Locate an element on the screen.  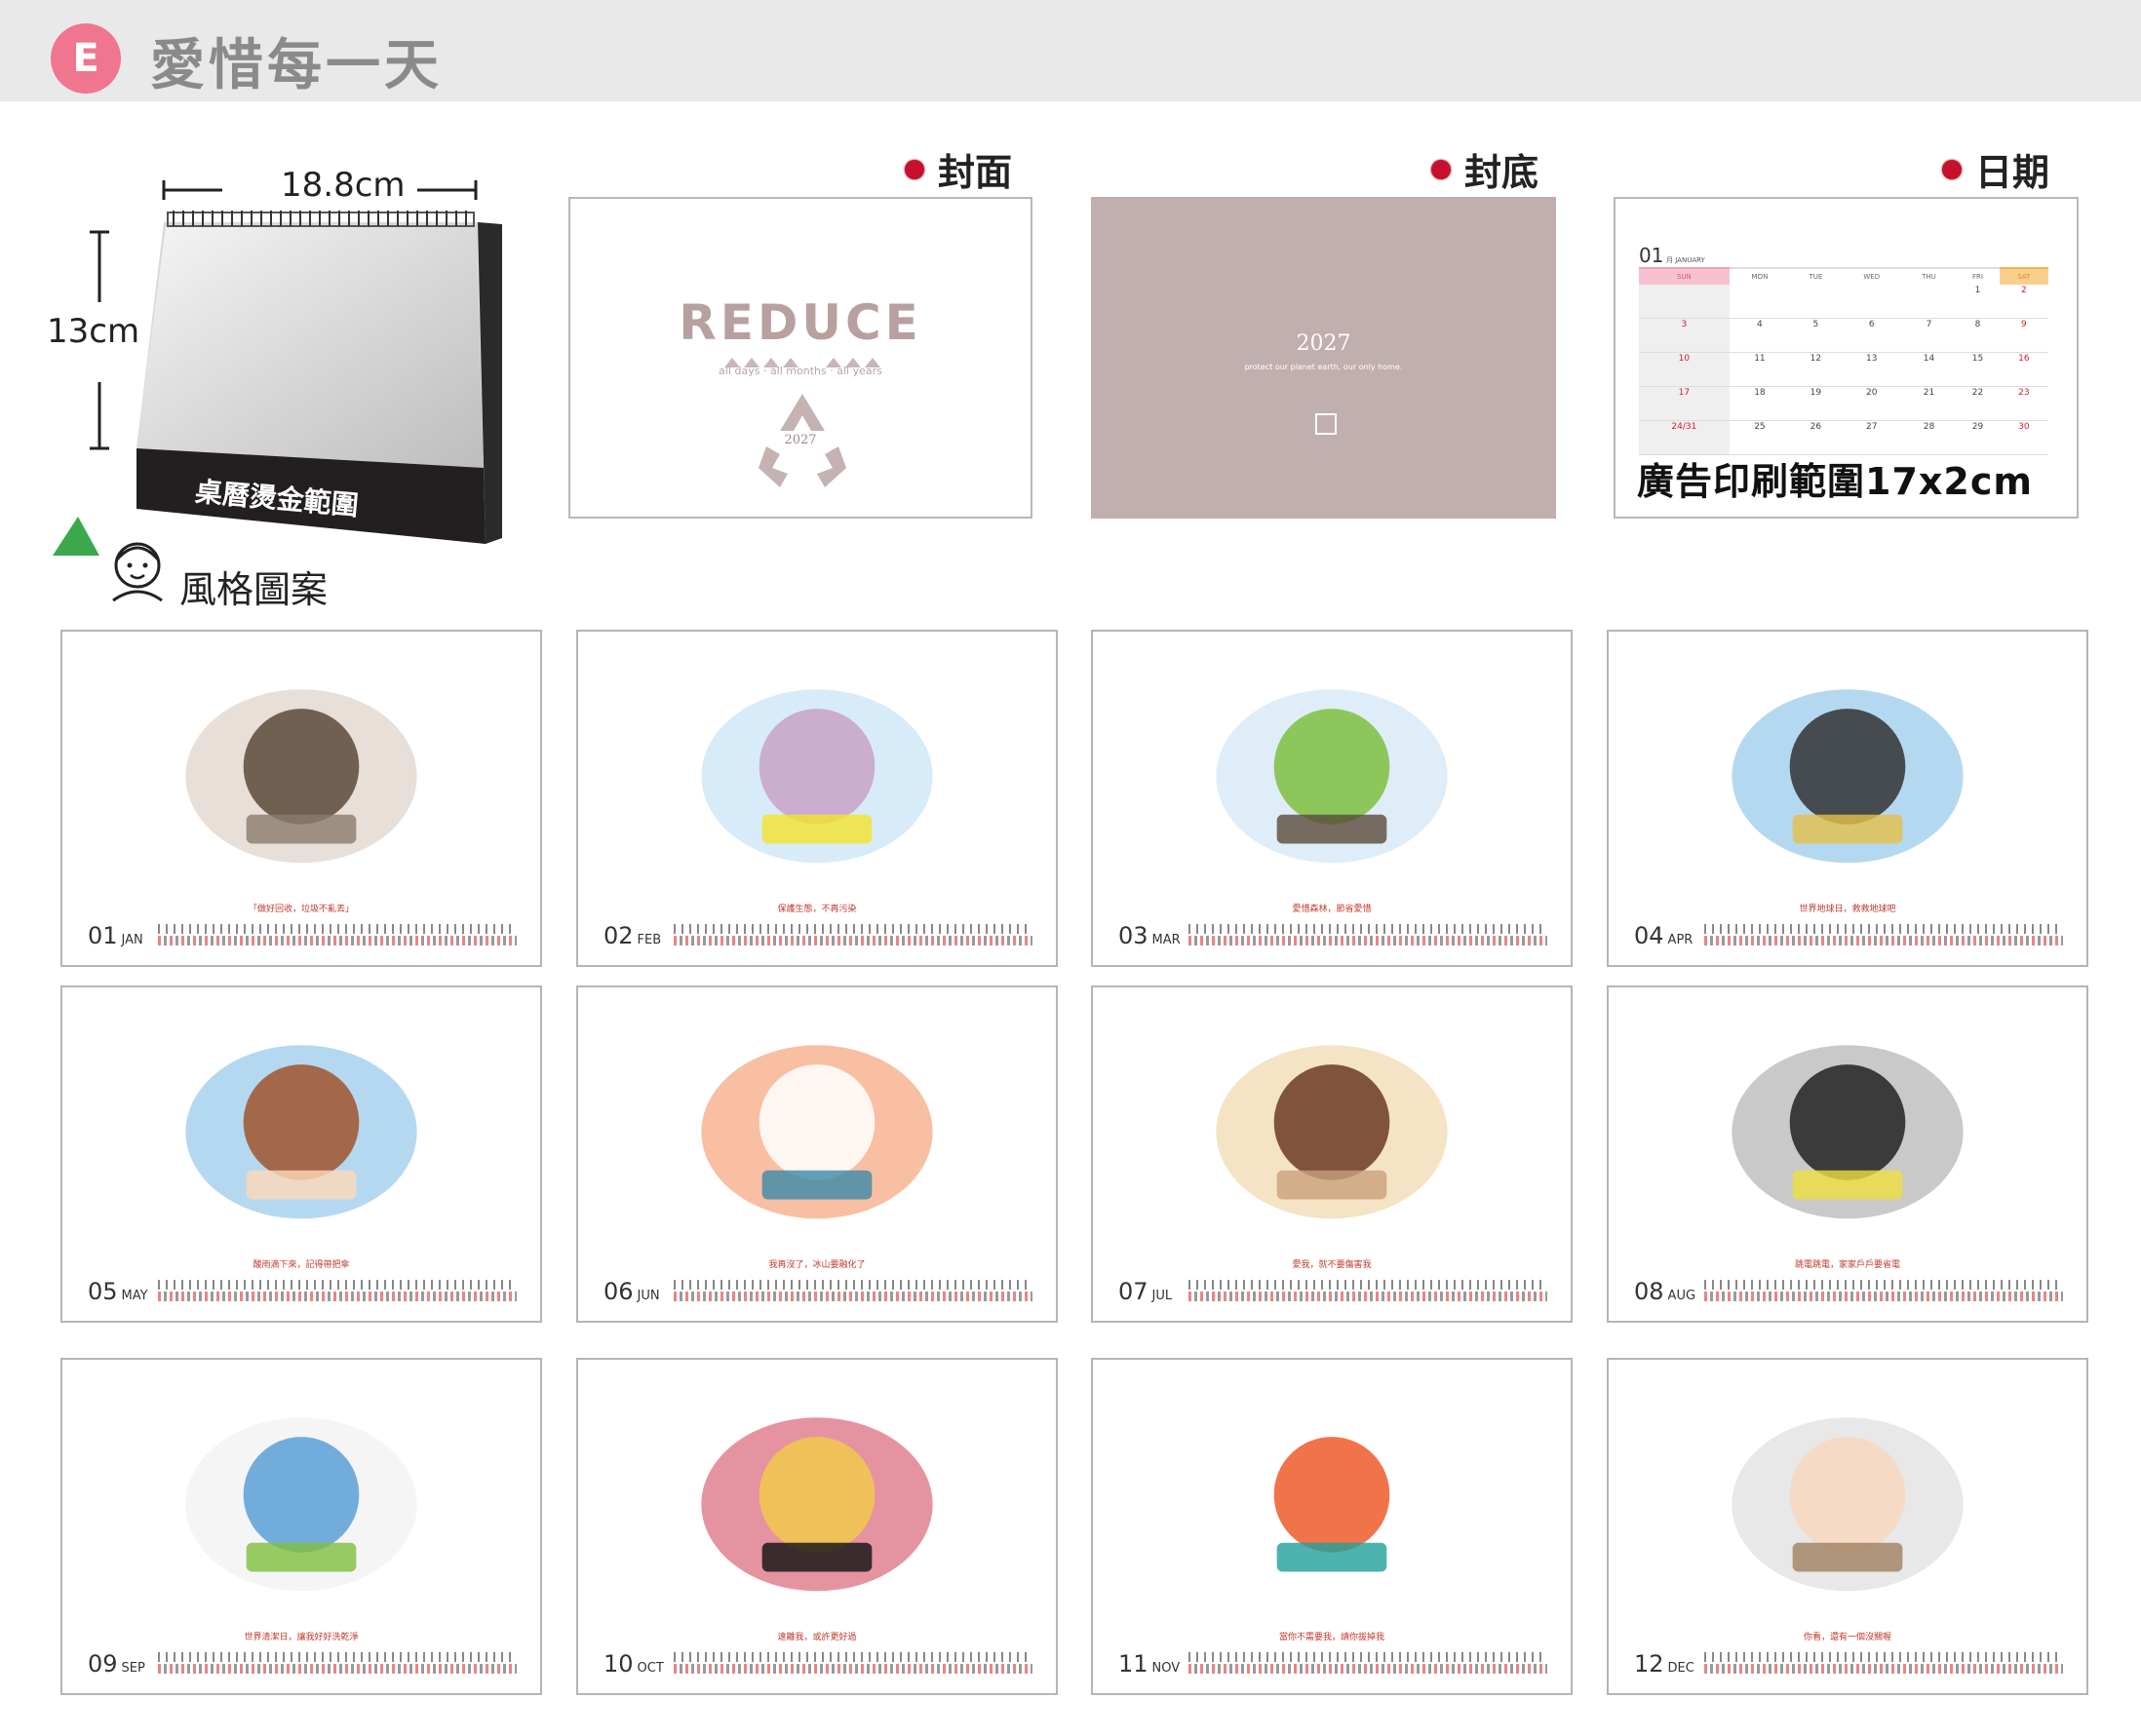
month-caption: 遠離我，或許更好過 is located at coordinates (817, 1637).